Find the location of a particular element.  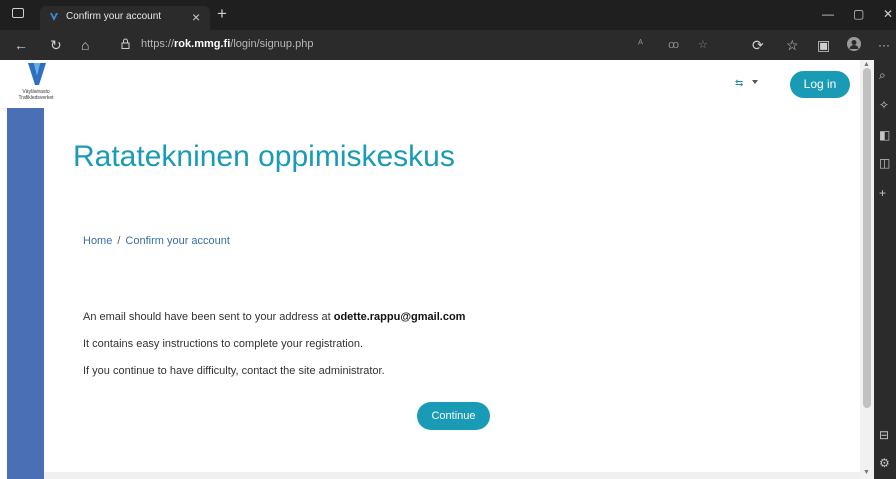

email-address: odette.rappu@gmail.com is located at coordinates (399, 317).